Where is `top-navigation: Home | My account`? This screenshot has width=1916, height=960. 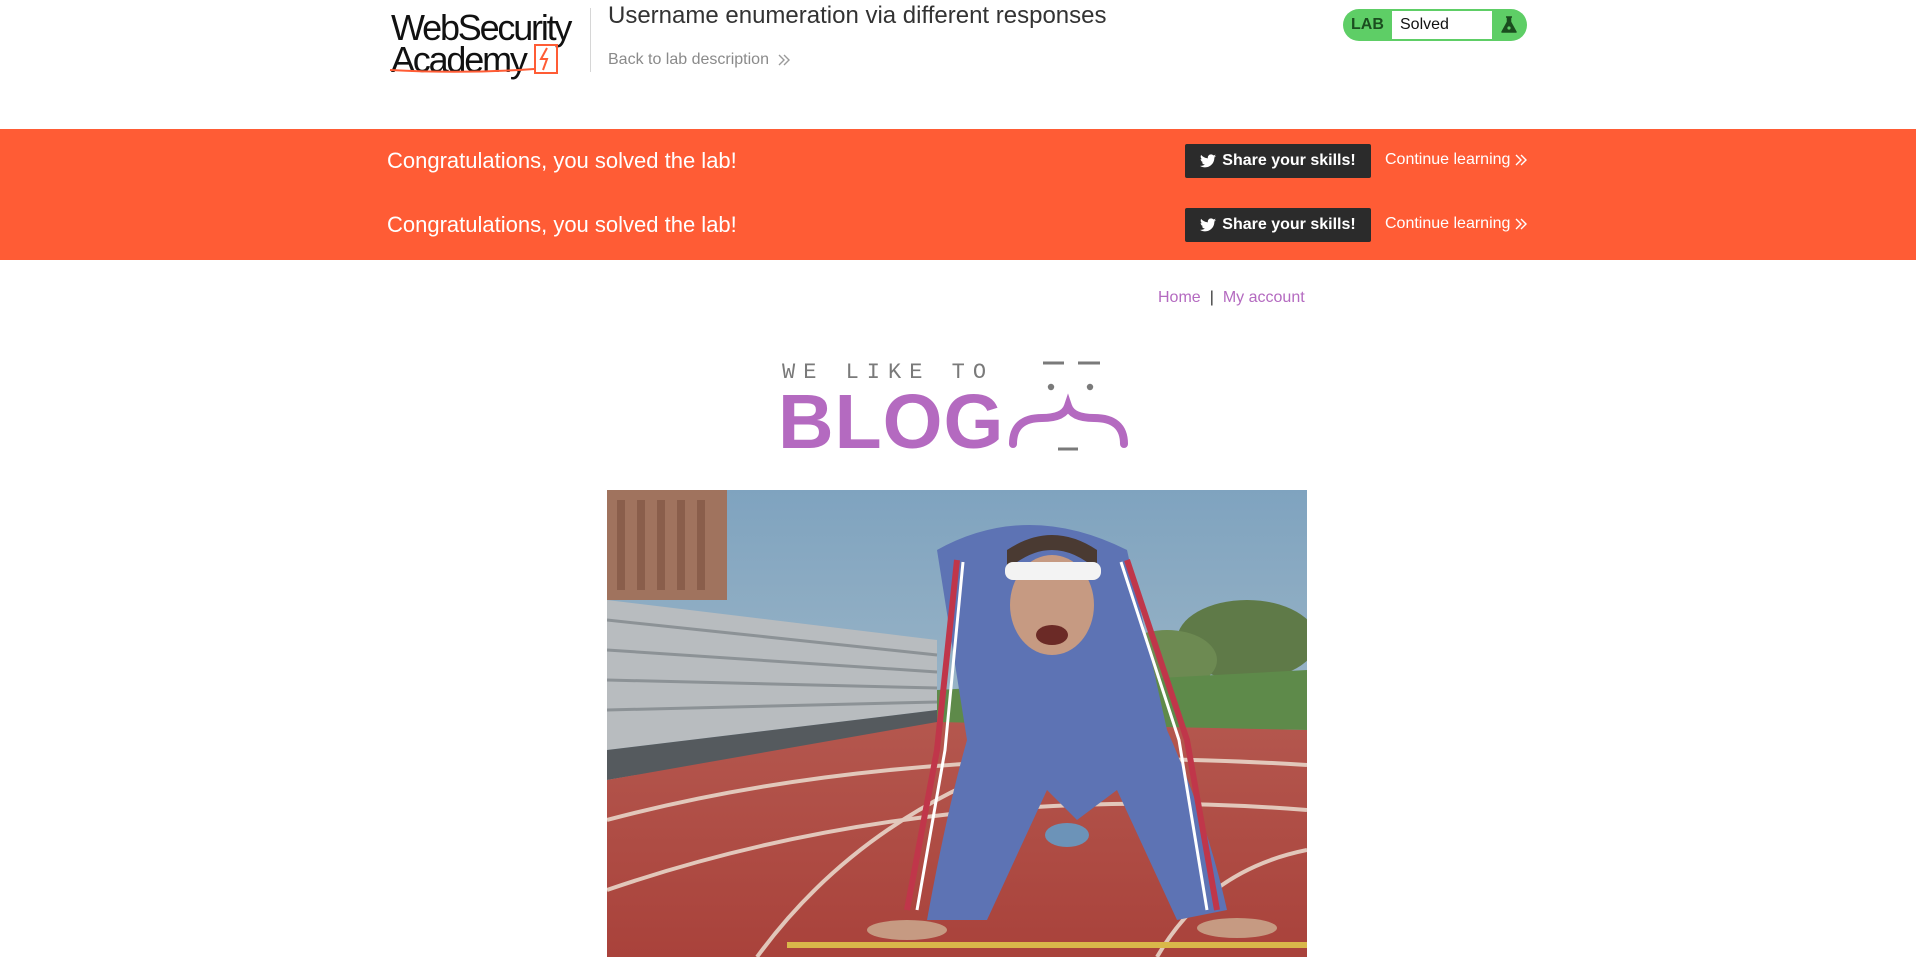 top-navigation: Home | My account is located at coordinates (1231, 298).